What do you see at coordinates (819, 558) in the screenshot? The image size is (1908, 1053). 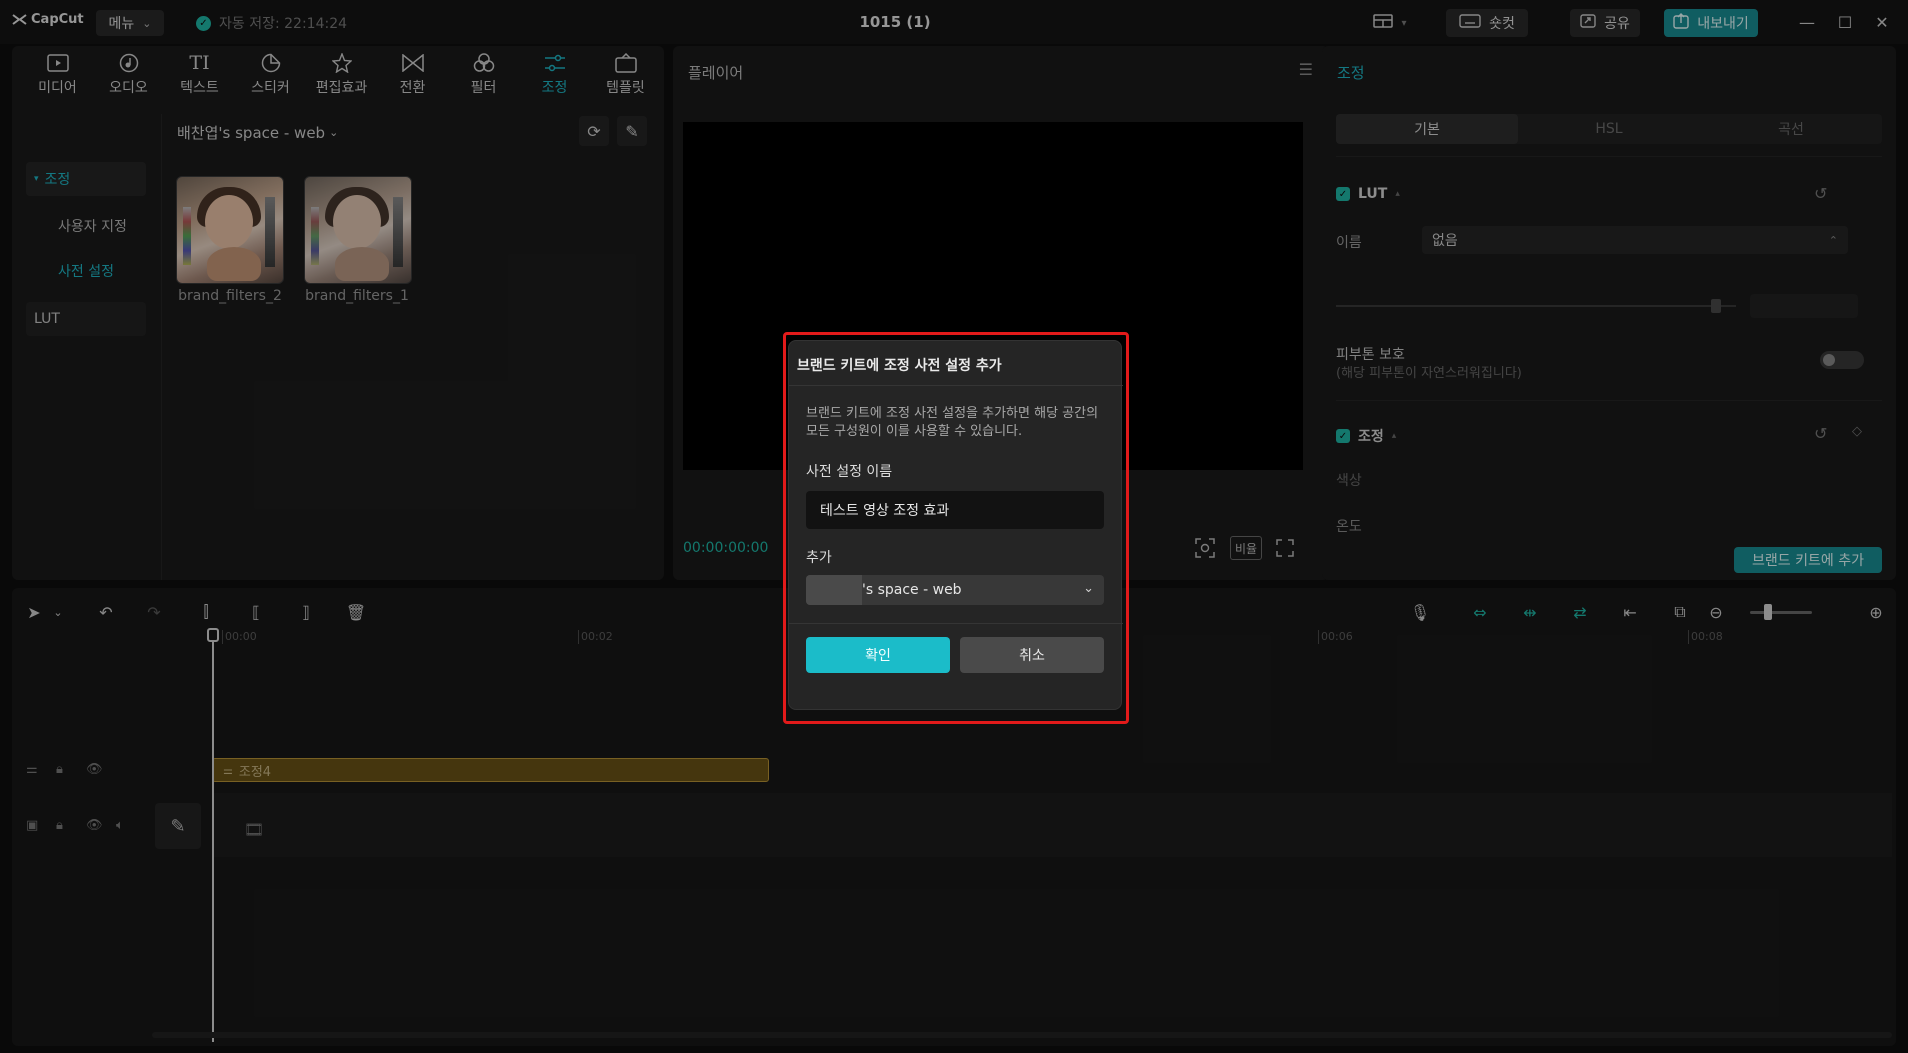 I see `add-target-label: 추가` at bounding box center [819, 558].